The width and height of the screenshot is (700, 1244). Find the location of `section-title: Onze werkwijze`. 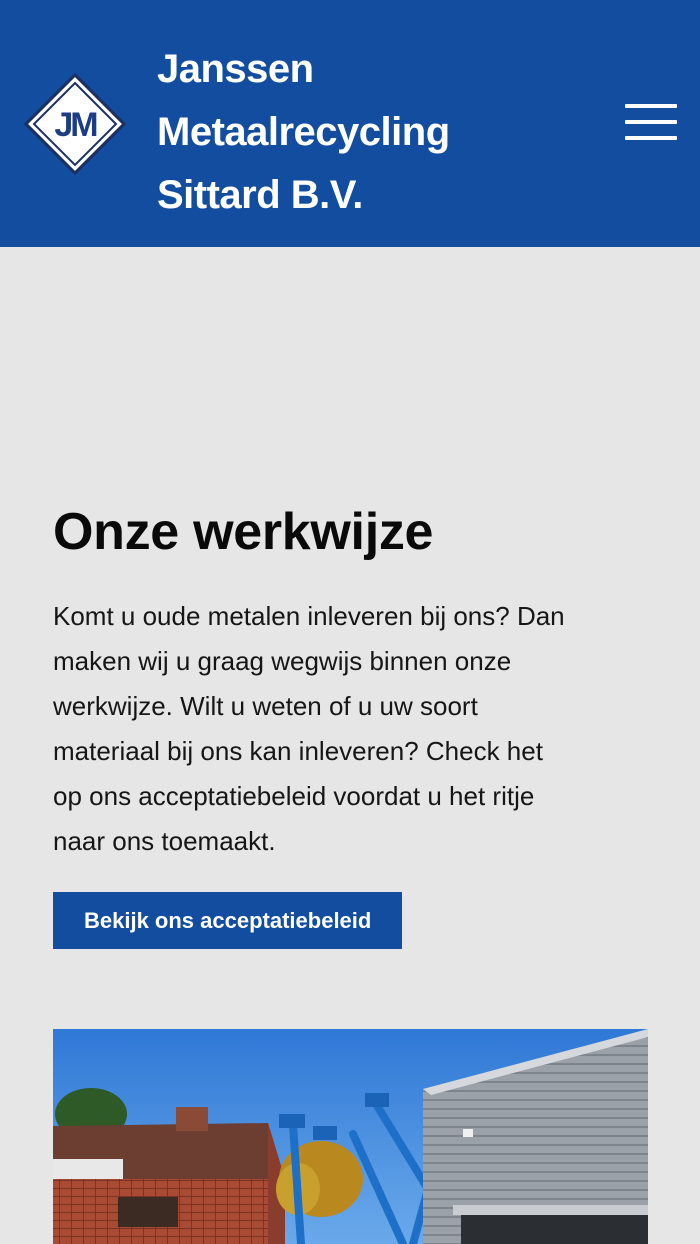

section-title: Onze werkwijze is located at coordinates (243, 532).